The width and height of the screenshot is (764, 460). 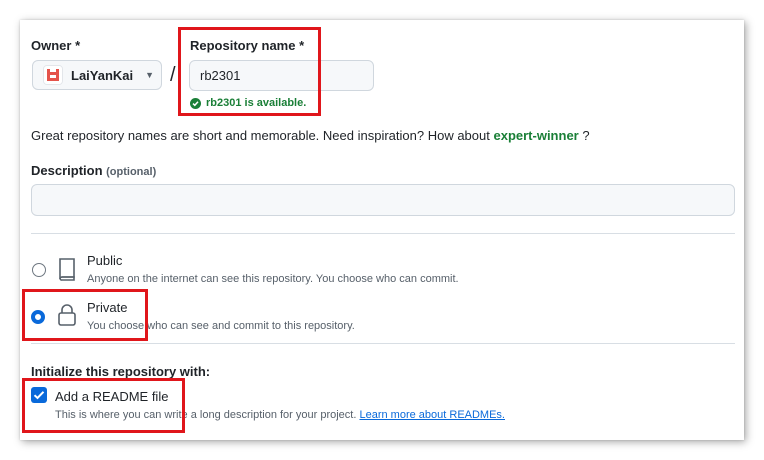 What do you see at coordinates (121, 371) in the screenshot?
I see `initialize-heading: Initialize this repository with:` at bounding box center [121, 371].